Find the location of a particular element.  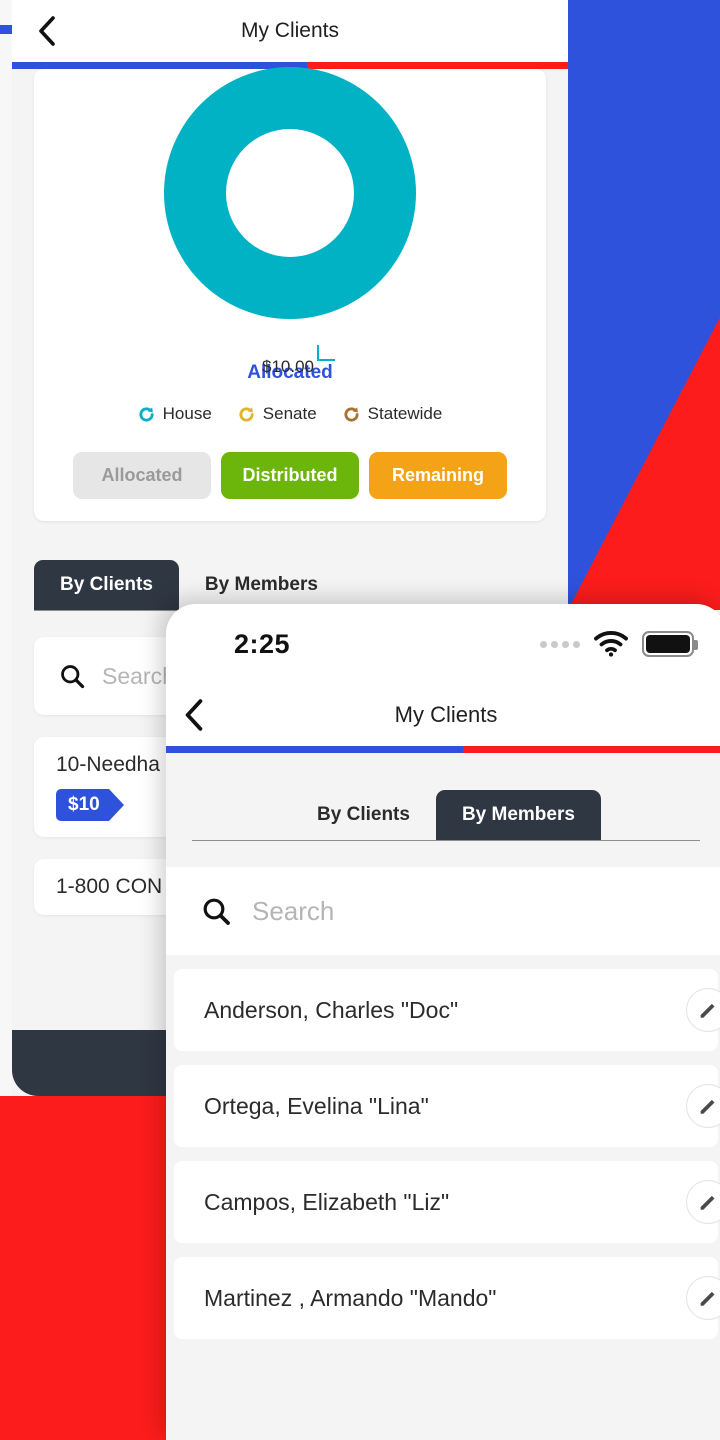

member-search-field: Search is located at coordinates (443, 911).